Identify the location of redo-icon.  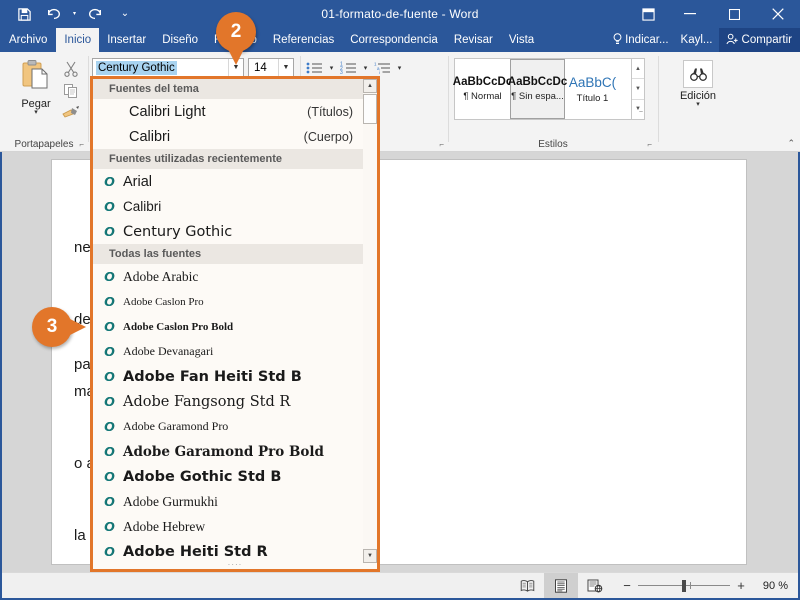
(95, 14).